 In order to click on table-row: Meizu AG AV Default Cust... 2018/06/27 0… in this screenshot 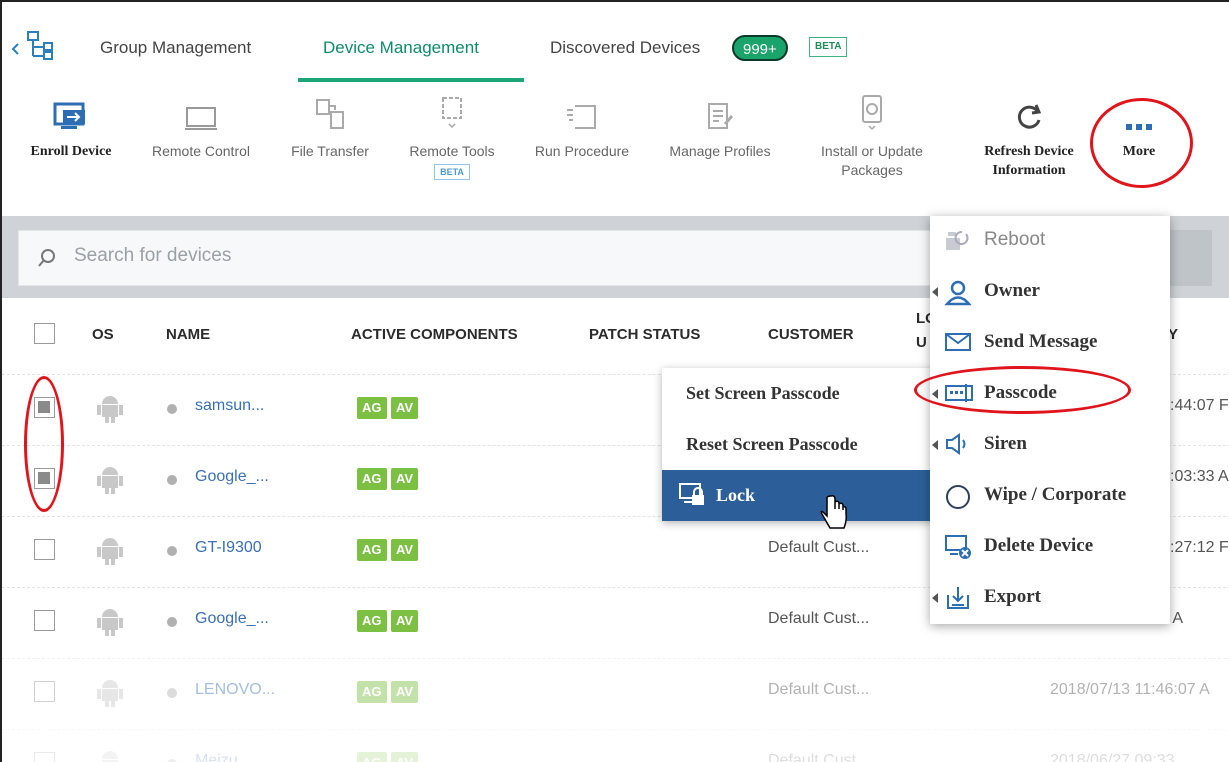, I will do `click(615, 745)`.